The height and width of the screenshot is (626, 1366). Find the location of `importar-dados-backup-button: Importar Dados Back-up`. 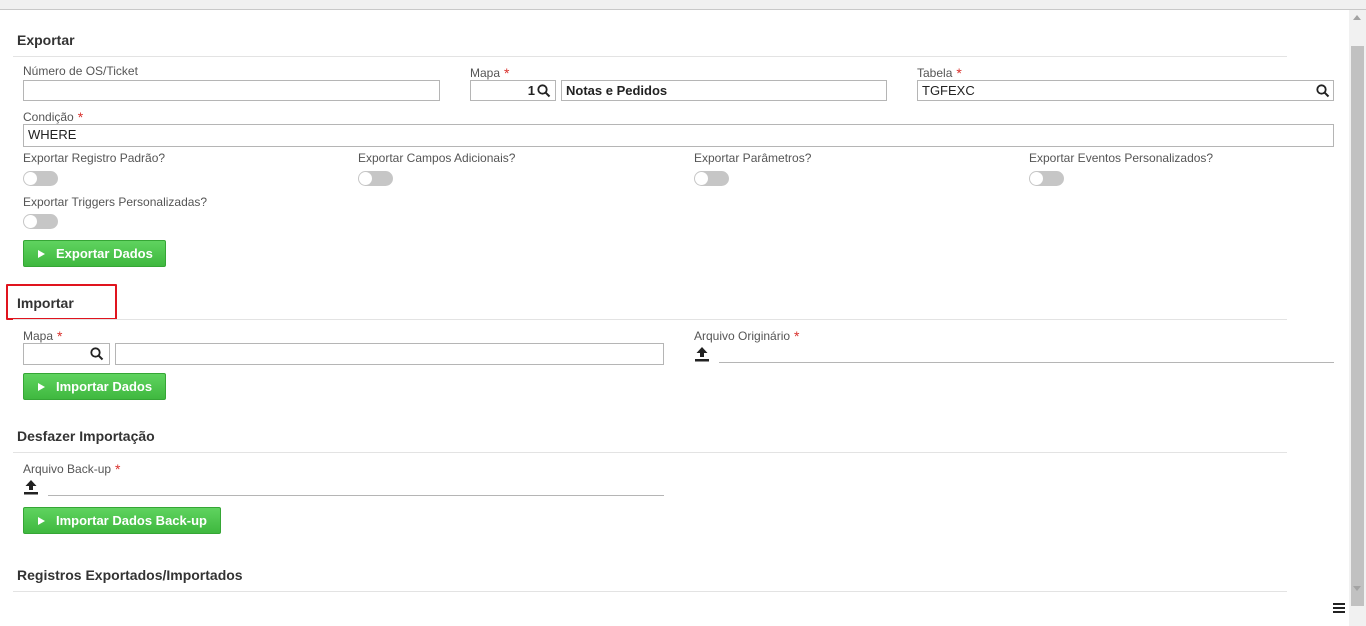

importar-dados-backup-button: Importar Dados Back-up is located at coordinates (122, 520).